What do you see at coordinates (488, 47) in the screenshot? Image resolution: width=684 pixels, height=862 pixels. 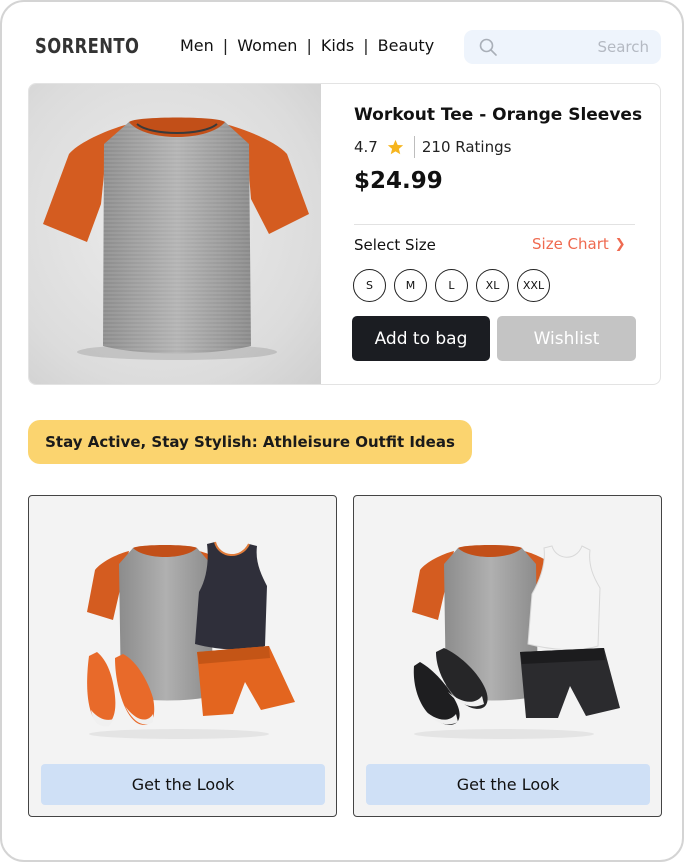 I see `search-icon` at bounding box center [488, 47].